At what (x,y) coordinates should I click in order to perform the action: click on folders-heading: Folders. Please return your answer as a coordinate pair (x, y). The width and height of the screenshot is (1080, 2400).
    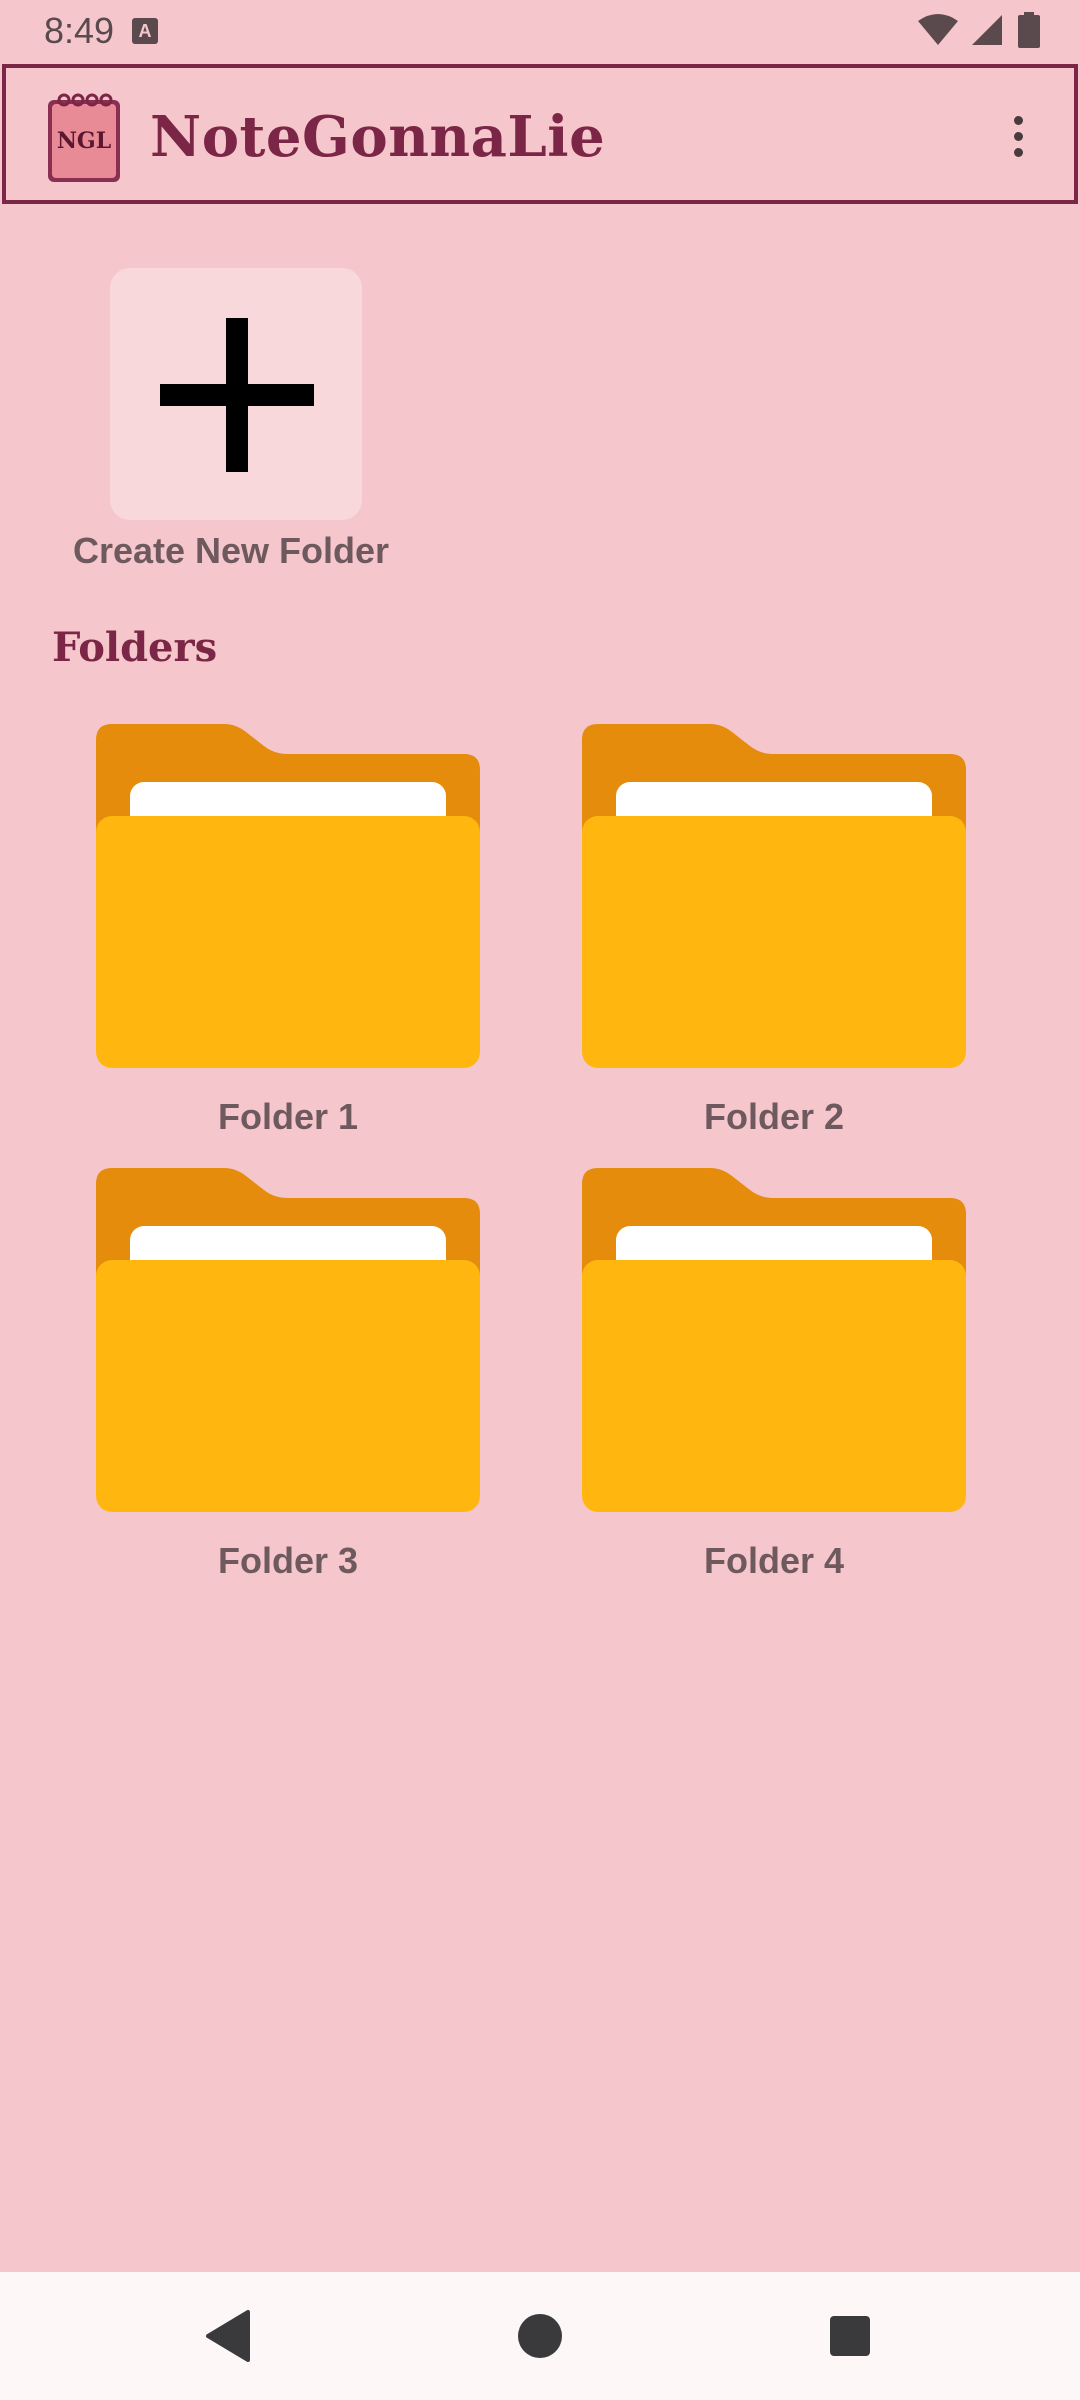
    Looking at the image, I should click on (135, 647).